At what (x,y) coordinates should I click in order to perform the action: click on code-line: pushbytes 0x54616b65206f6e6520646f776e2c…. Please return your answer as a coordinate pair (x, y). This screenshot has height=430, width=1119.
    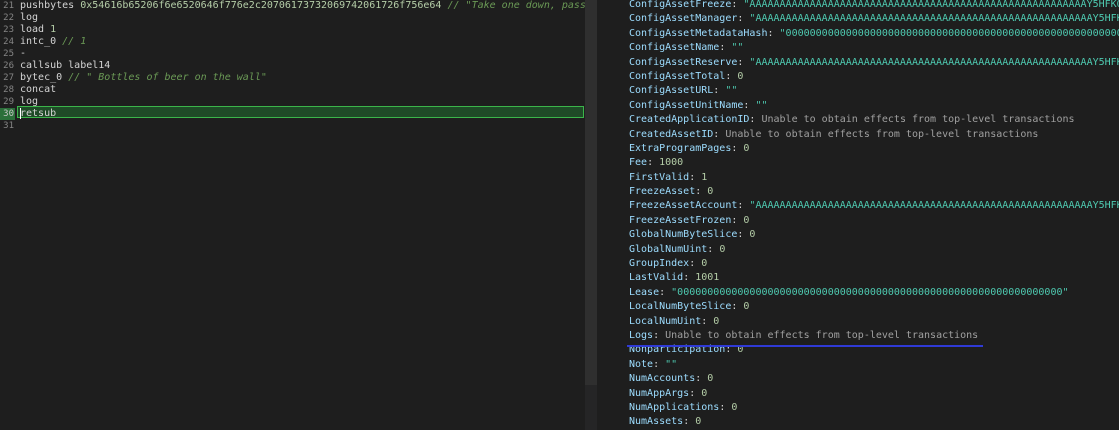
    Looking at the image, I should click on (302, 6).